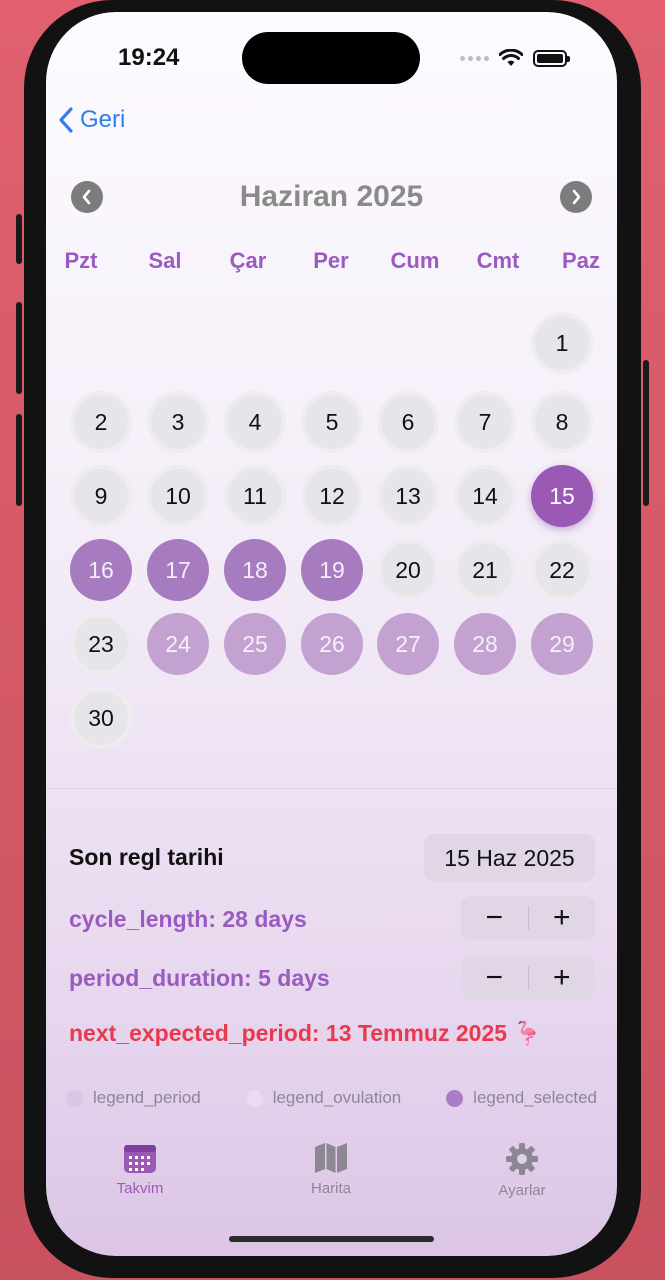 The image size is (665, 1280). I want to click on last-period-label: Son regl tarihi, so click(146, 857).